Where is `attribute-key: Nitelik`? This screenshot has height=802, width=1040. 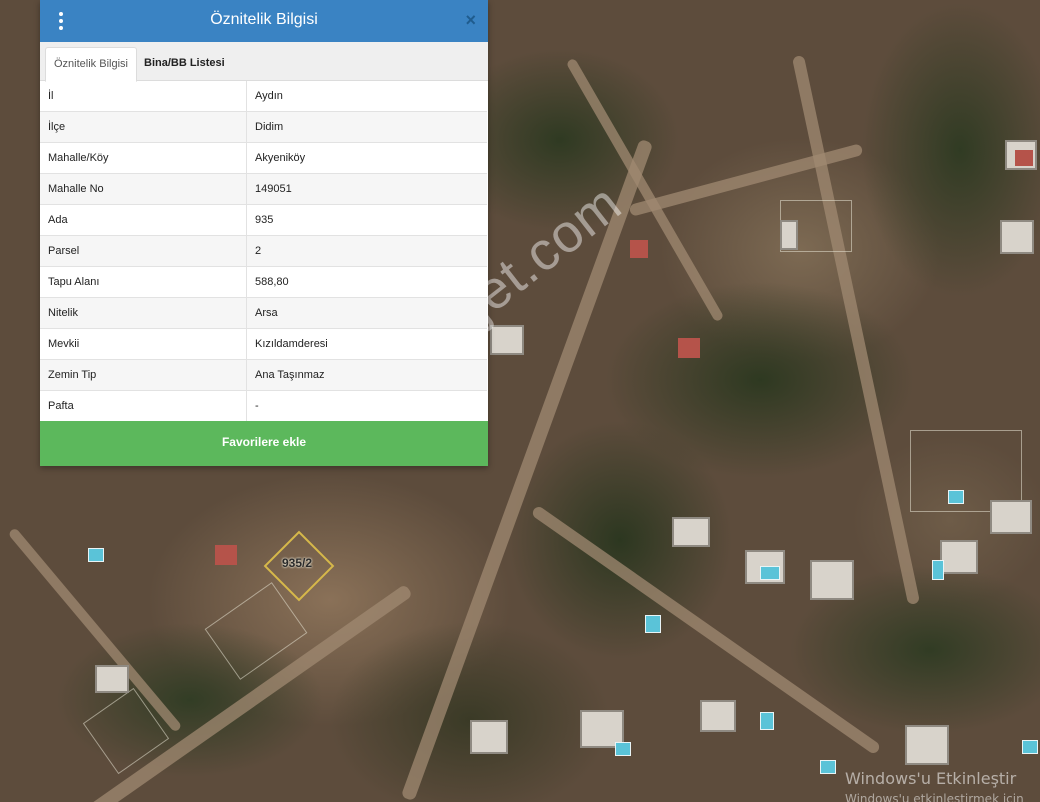 attribute-key: Nitelik is located at coordinates (143, 313).